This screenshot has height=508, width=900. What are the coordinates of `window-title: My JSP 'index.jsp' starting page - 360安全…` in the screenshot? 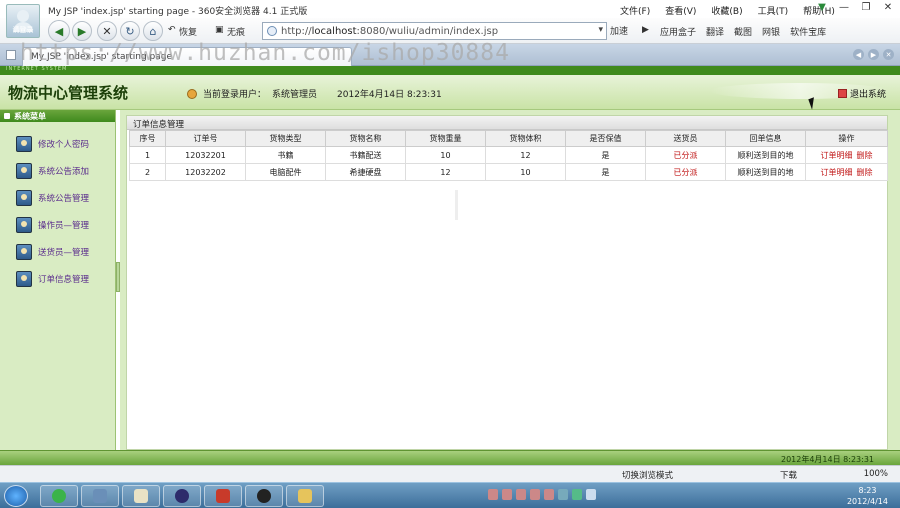 It's located at (178, 12).